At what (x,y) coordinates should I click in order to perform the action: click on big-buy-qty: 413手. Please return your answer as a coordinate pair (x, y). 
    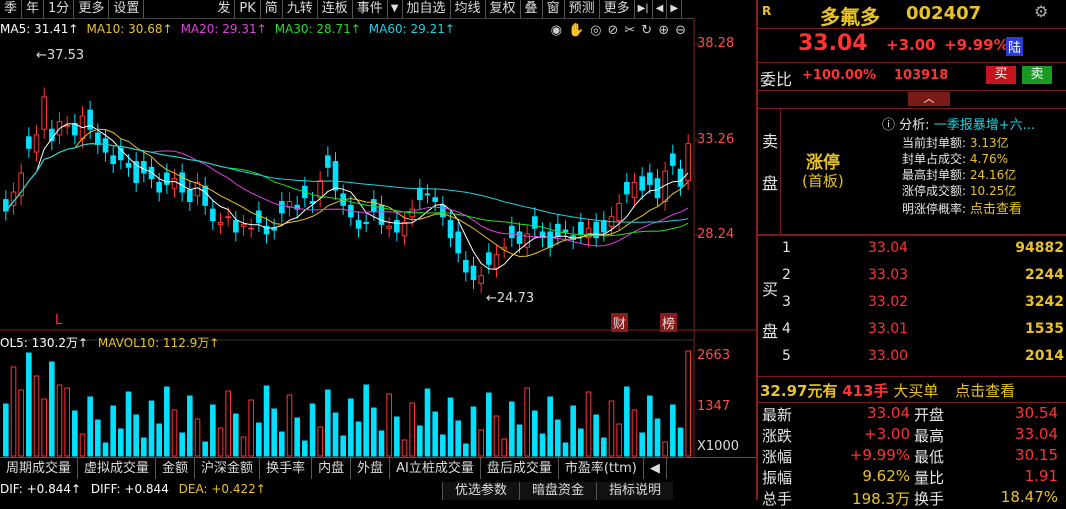
    Looking at the image, I should click on (865, 391).